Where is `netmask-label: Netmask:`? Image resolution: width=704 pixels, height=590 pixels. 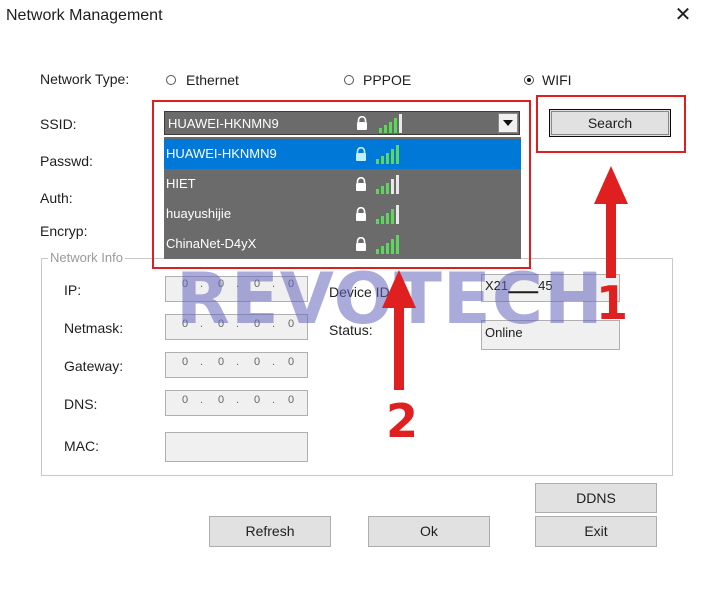 netmask-label: Netmask: is located at coordinates (94, 328).